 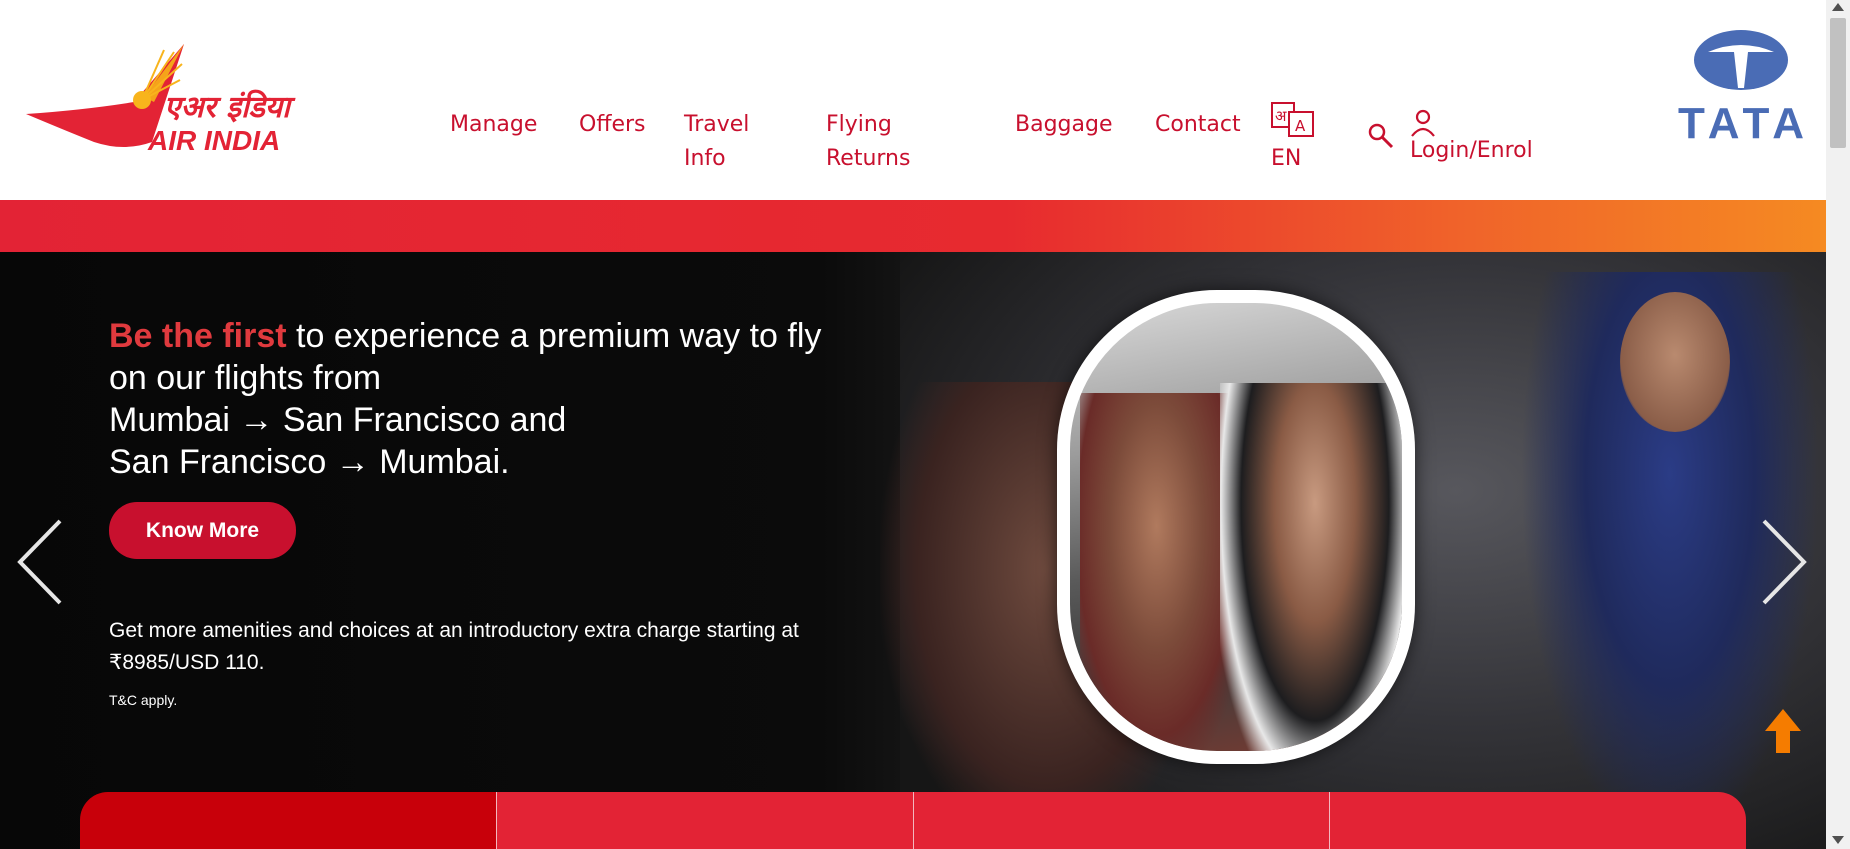 I want to click on know-more-button: Know More, so click(x=202, y=530).